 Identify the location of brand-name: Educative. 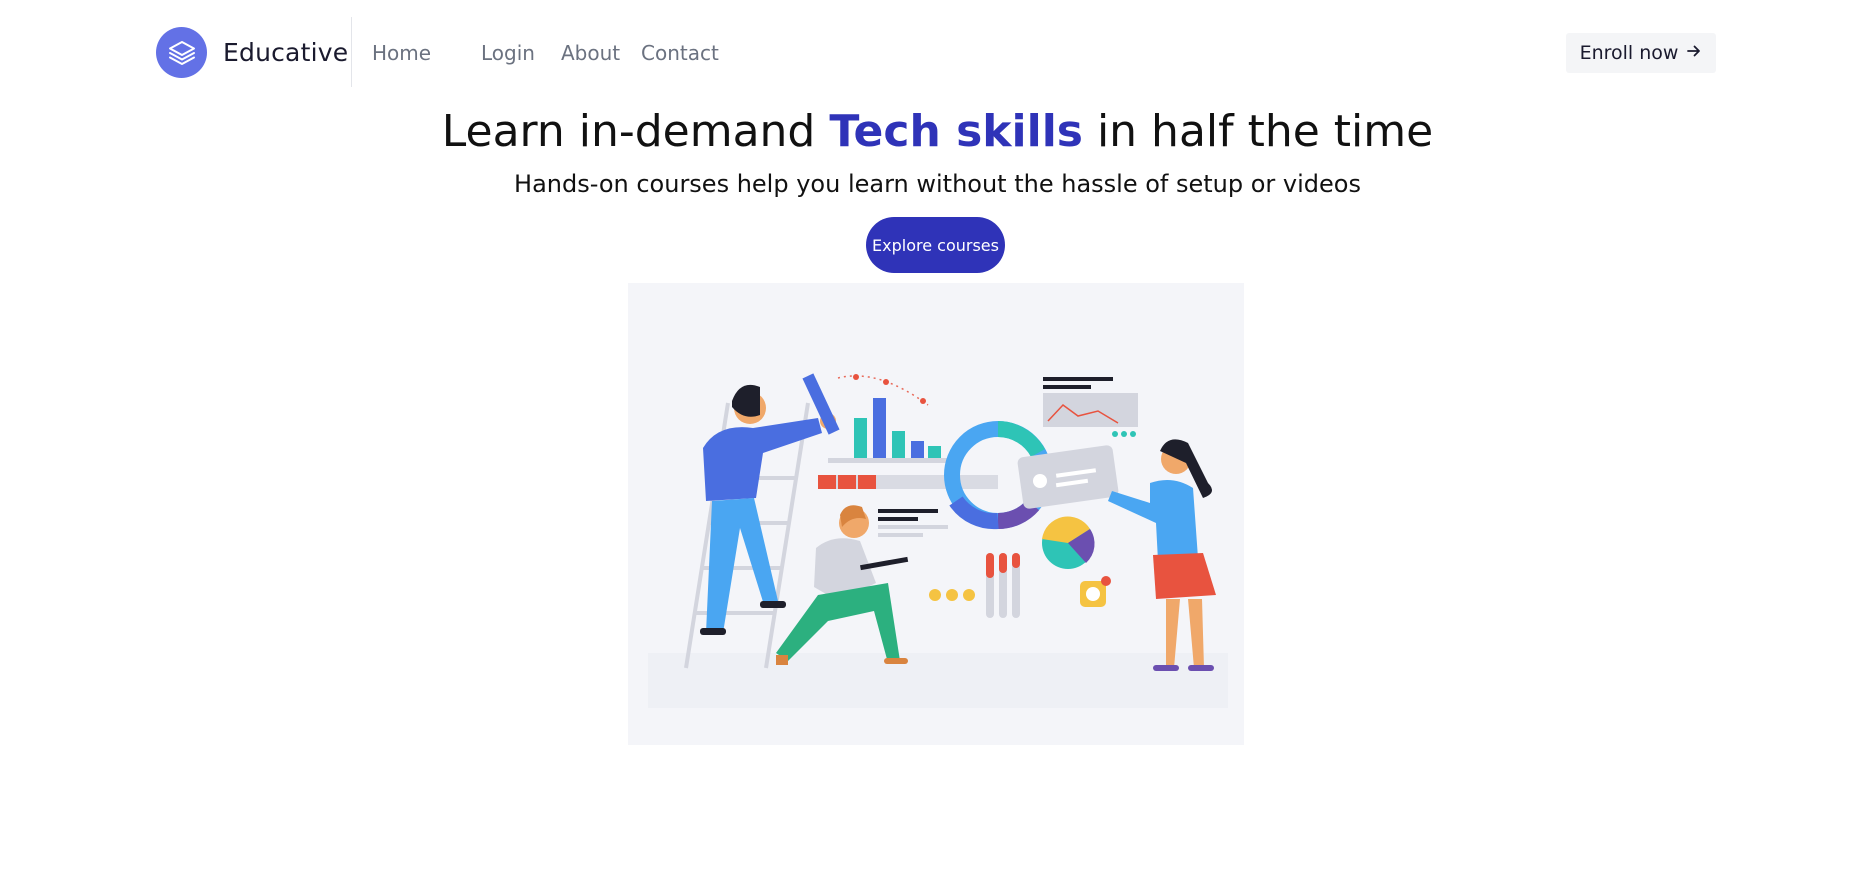
(286, 52).